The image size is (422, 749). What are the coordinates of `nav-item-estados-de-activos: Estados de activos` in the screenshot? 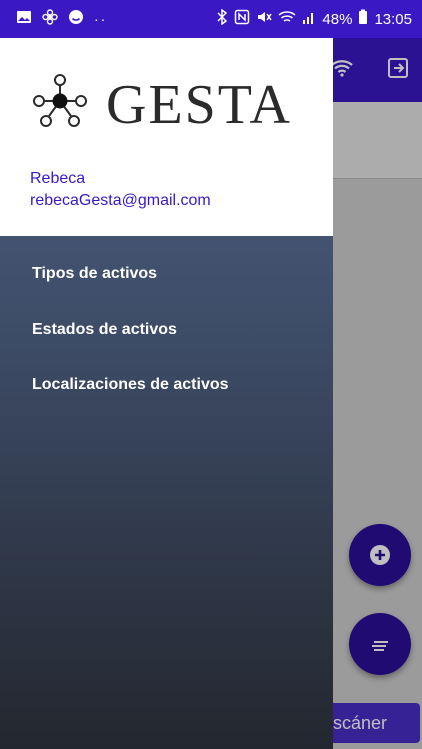 It's located at (104, 330).